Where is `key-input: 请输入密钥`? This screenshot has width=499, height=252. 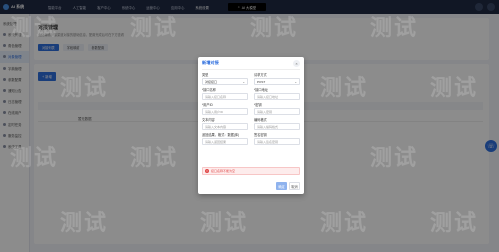
key-input: 请输入密钥 is located at coordinates (277, 111).